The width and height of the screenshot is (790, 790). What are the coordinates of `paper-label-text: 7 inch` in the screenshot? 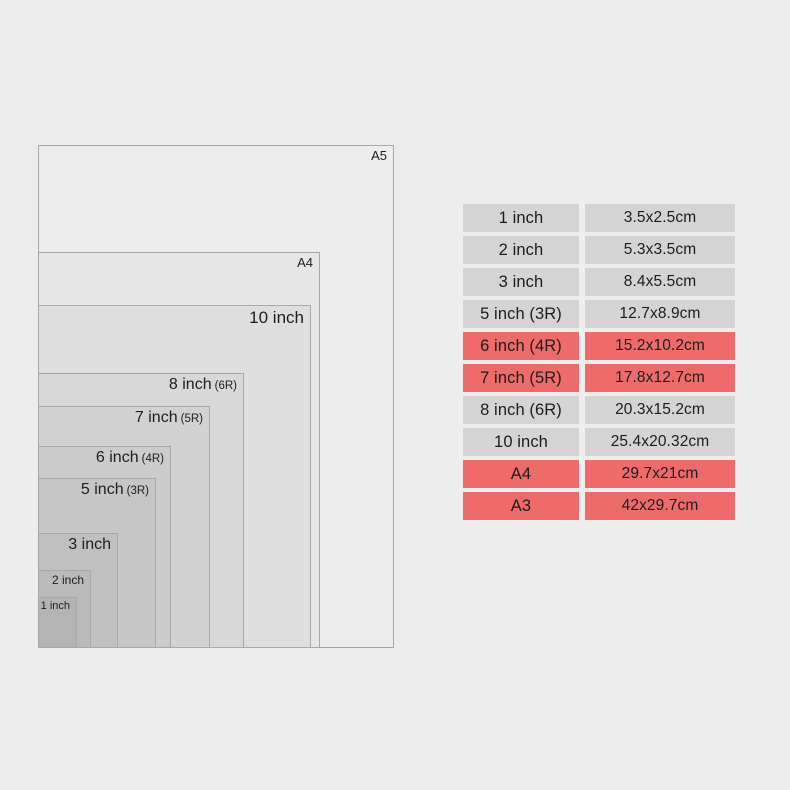 It's located at (156, 417).